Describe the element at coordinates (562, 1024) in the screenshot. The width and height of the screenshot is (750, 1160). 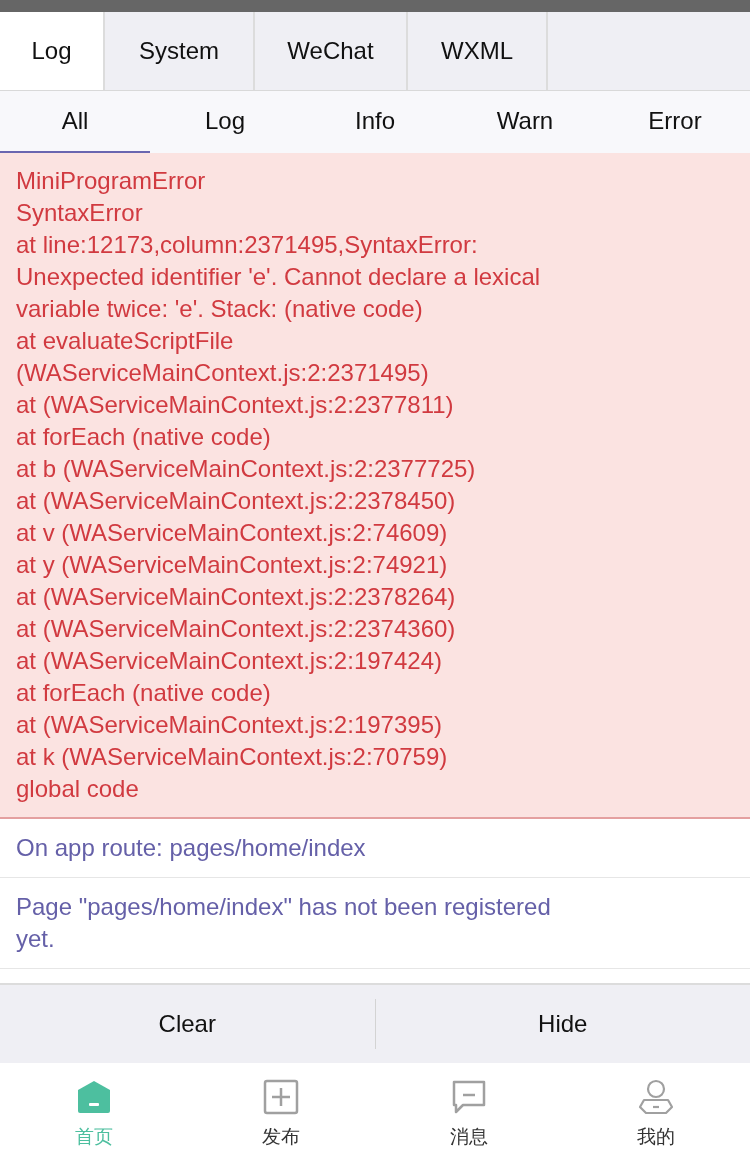
I see `hide-button: Hide` at that location.